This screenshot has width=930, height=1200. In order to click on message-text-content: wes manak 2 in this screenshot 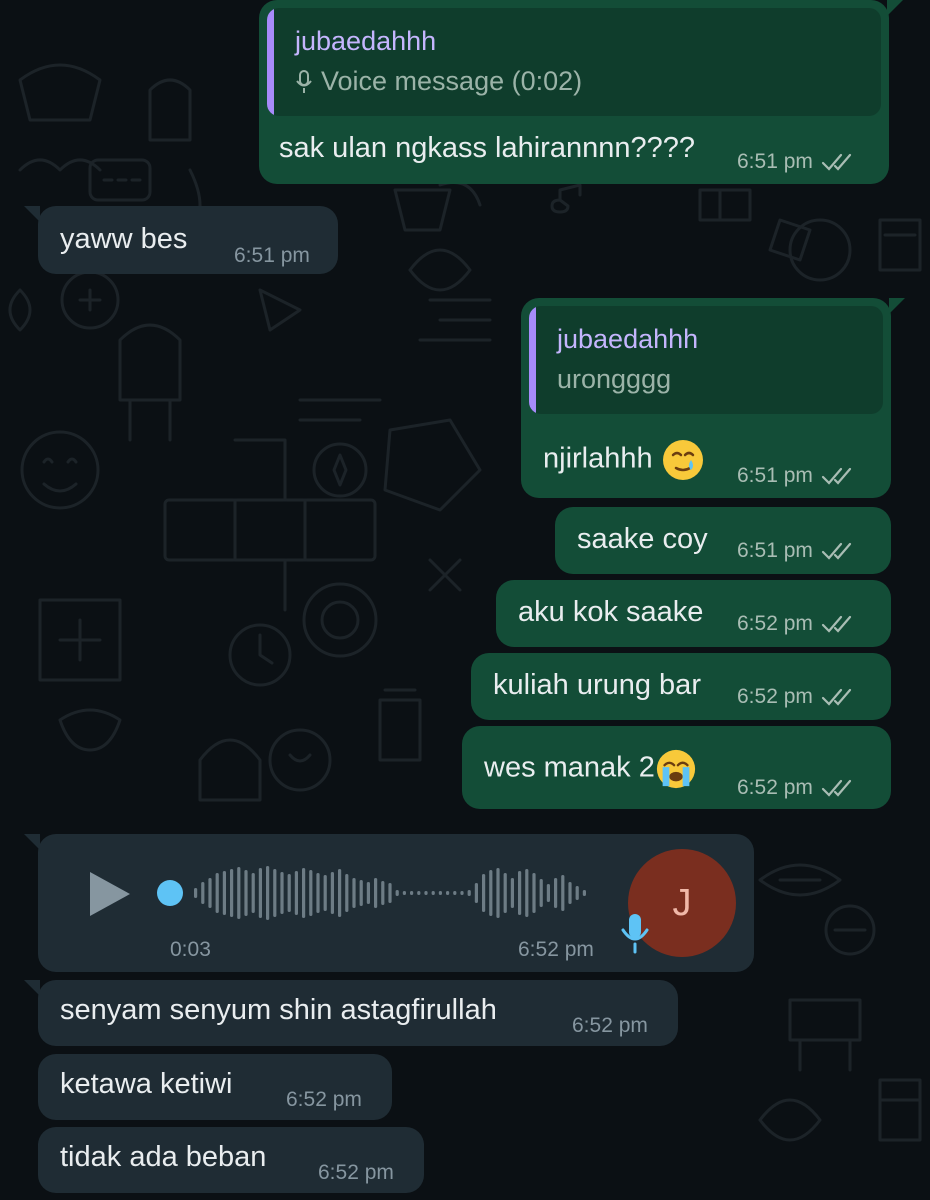, I will do `click(569, 767)`.